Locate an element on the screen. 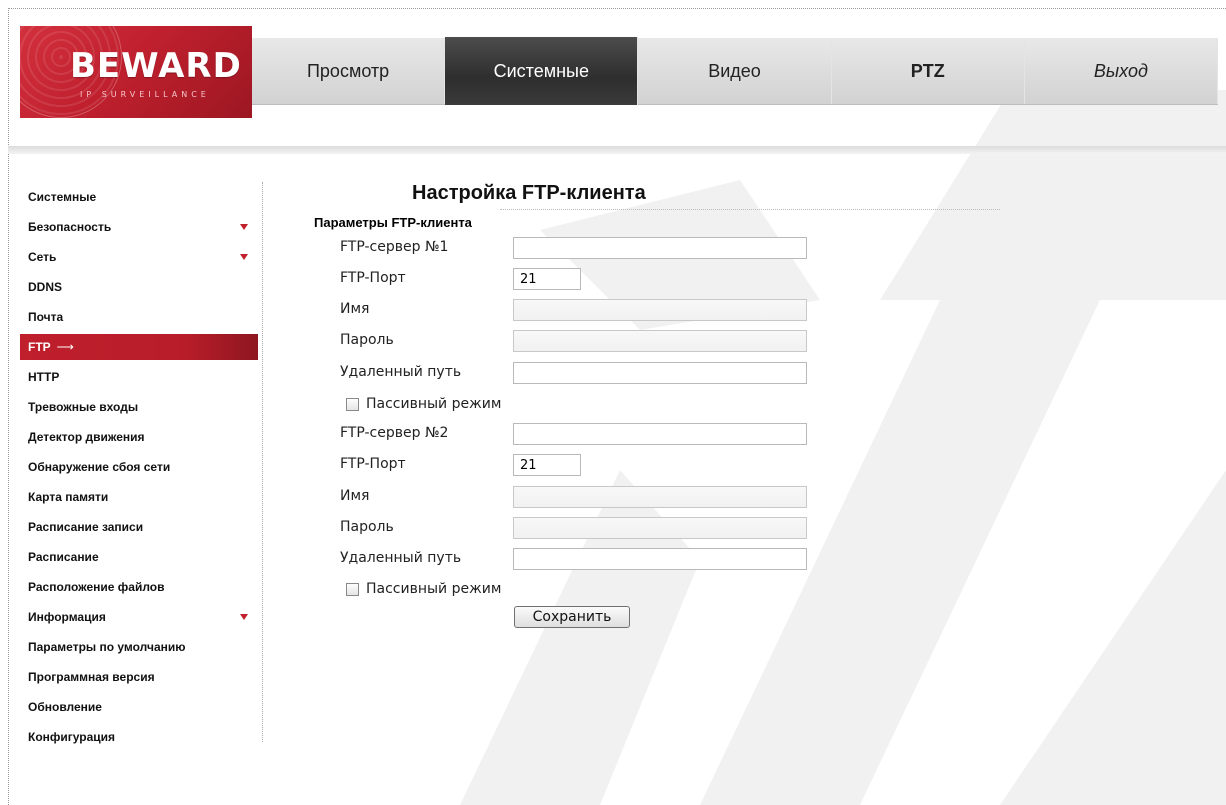 This screenshot has width=1226, height=805. sidebar-item-label: Обнаружение сбоя сети is located at coordinates (99, 467).